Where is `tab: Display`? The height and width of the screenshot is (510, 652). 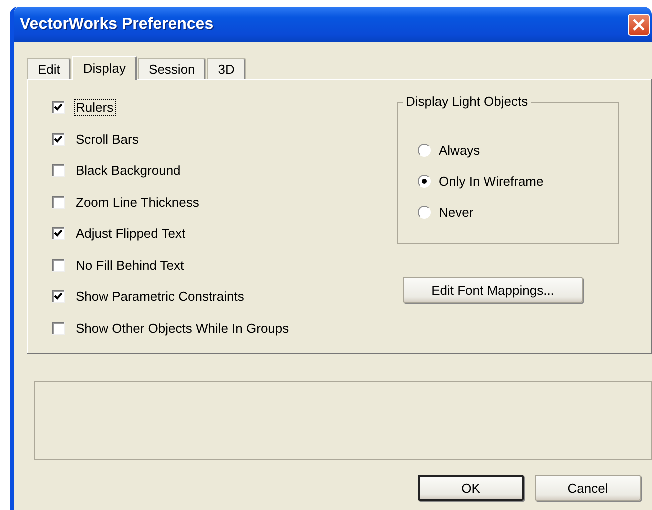
tab: Display is located at coordinates (105, 68).